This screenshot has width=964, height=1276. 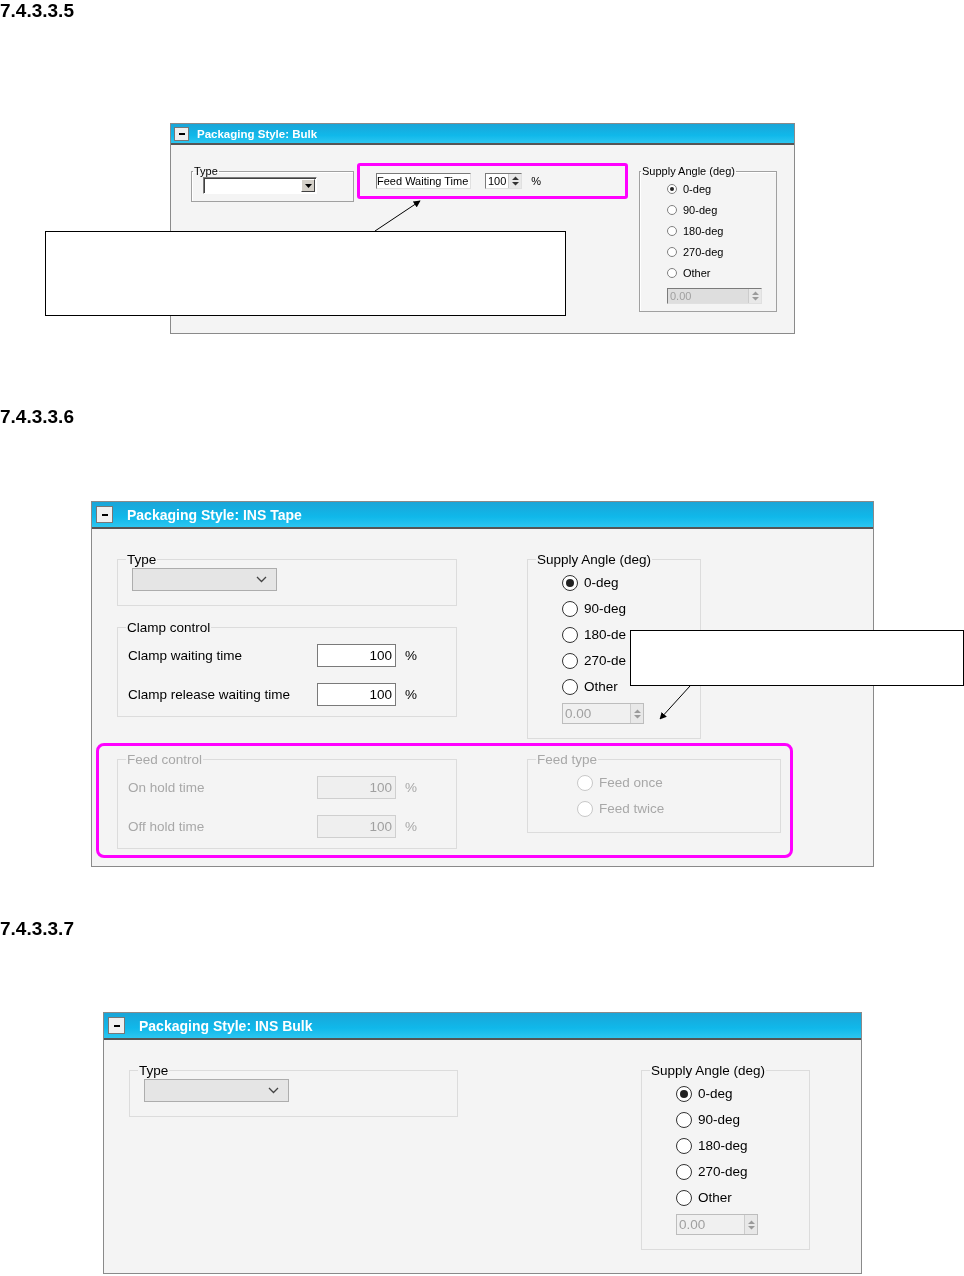 I want to click on radio-label: 180-de, so click(x=605, y=634).